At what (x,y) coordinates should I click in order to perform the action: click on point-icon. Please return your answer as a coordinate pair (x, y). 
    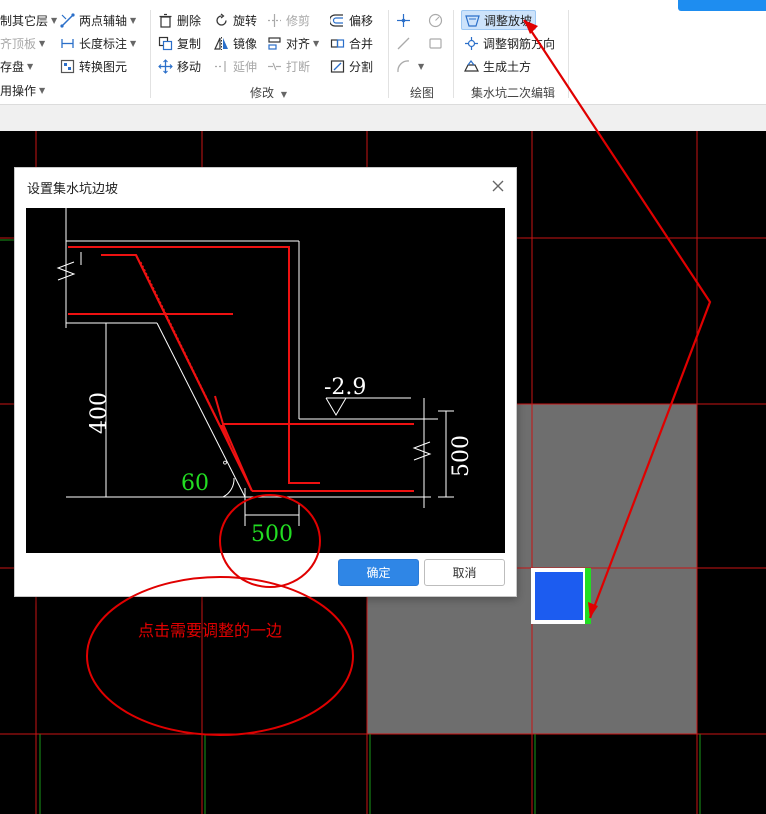
    Looking at the image, I should click on (403, 20).